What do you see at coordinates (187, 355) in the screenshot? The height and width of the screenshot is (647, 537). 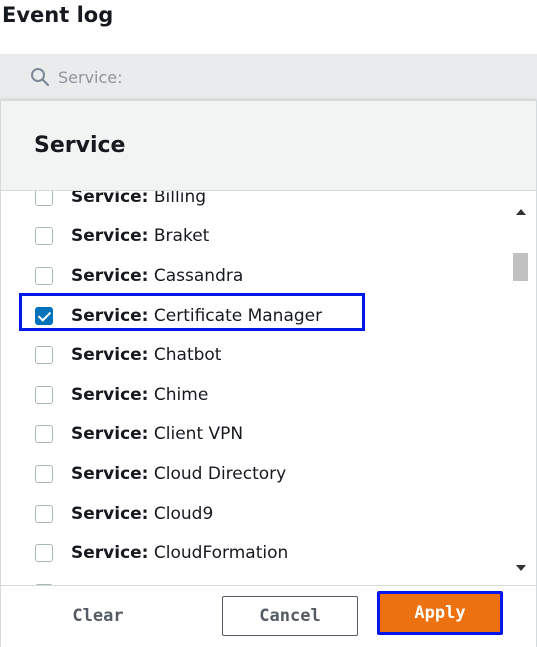 I see `option-name: Chatbot` at bounding box center [187, 355].